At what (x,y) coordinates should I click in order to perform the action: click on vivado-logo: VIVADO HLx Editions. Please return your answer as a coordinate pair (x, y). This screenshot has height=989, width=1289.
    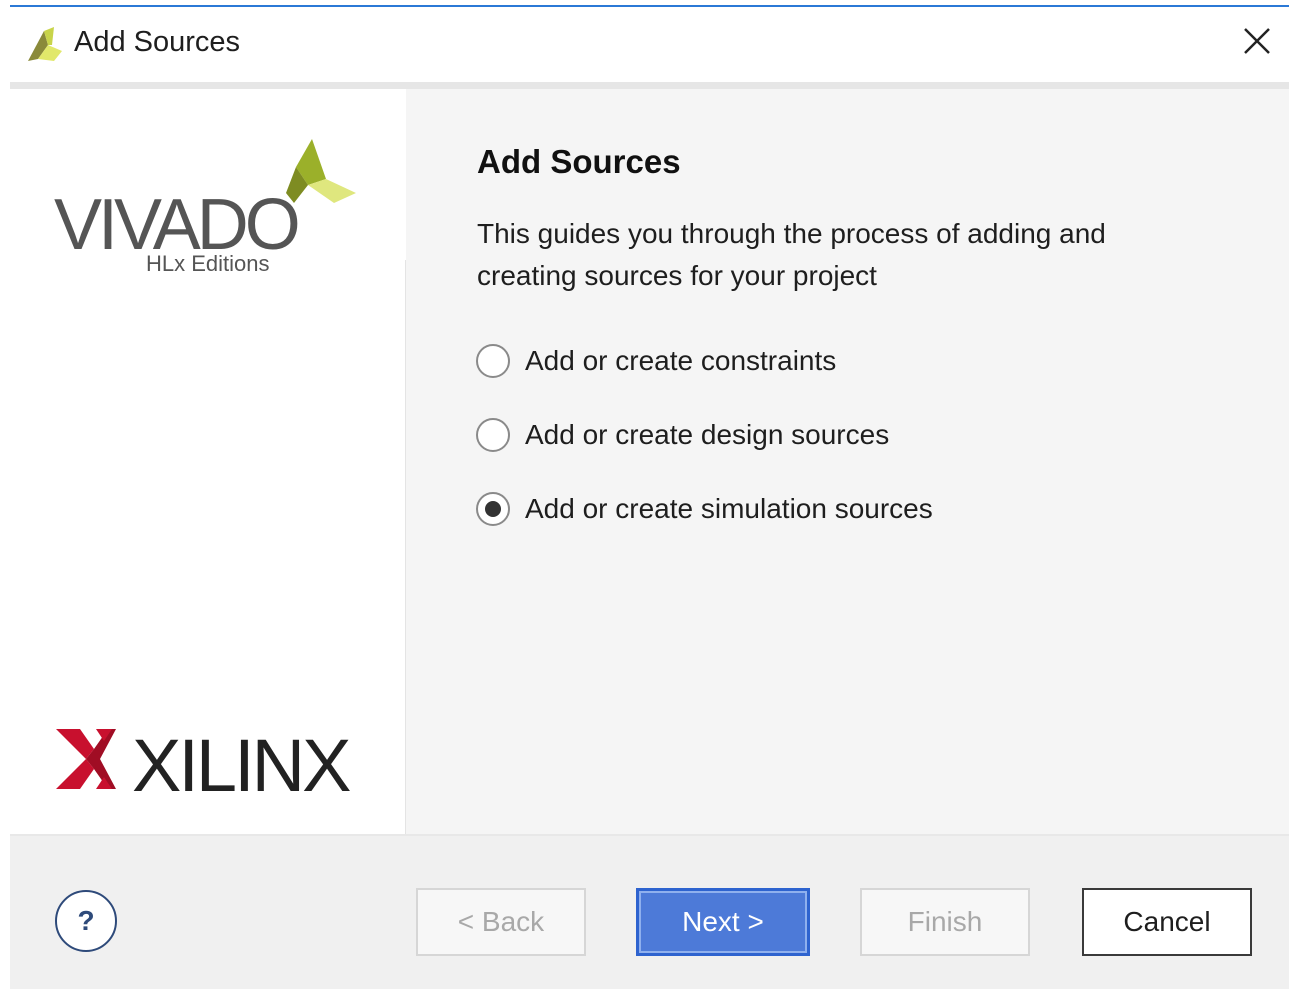
    Looking at the image, I should click on (205, 207).